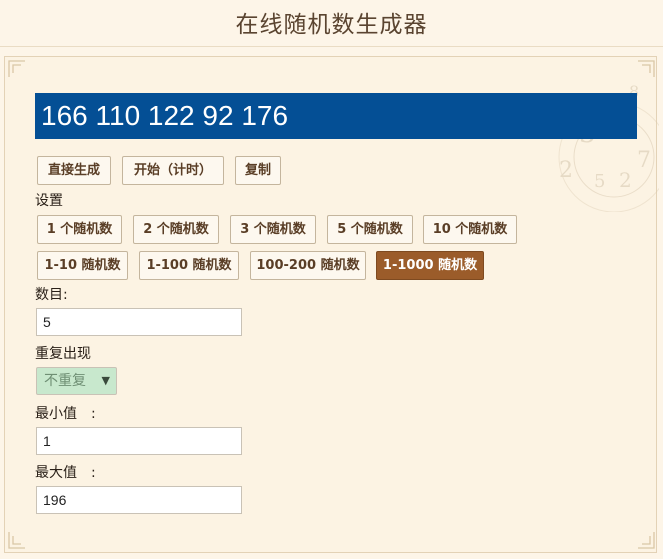 The image size is (663, 559). Describe the element at coordinates (331, 46) in the screenshot. I see `title-divider` at that location.